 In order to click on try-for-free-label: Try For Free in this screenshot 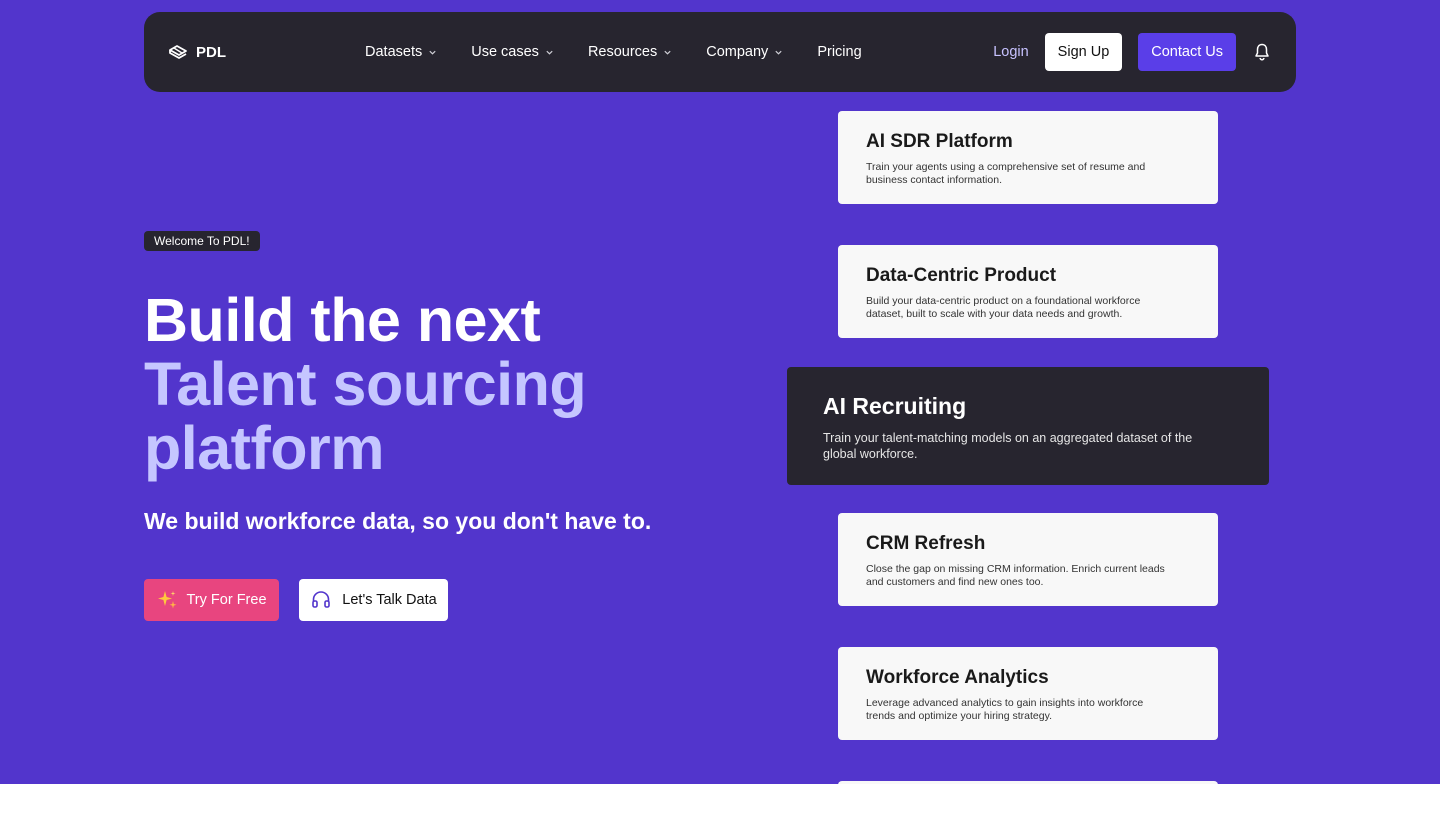, I will do `click(226, 600)`.